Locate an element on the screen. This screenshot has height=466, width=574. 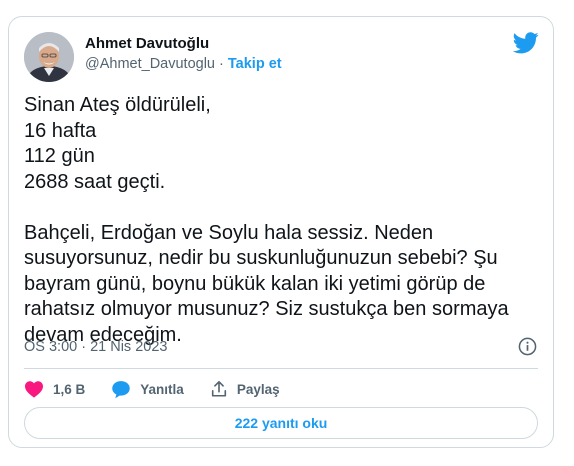
reply-label: Yanıtla is located at coordinates (162, 389).